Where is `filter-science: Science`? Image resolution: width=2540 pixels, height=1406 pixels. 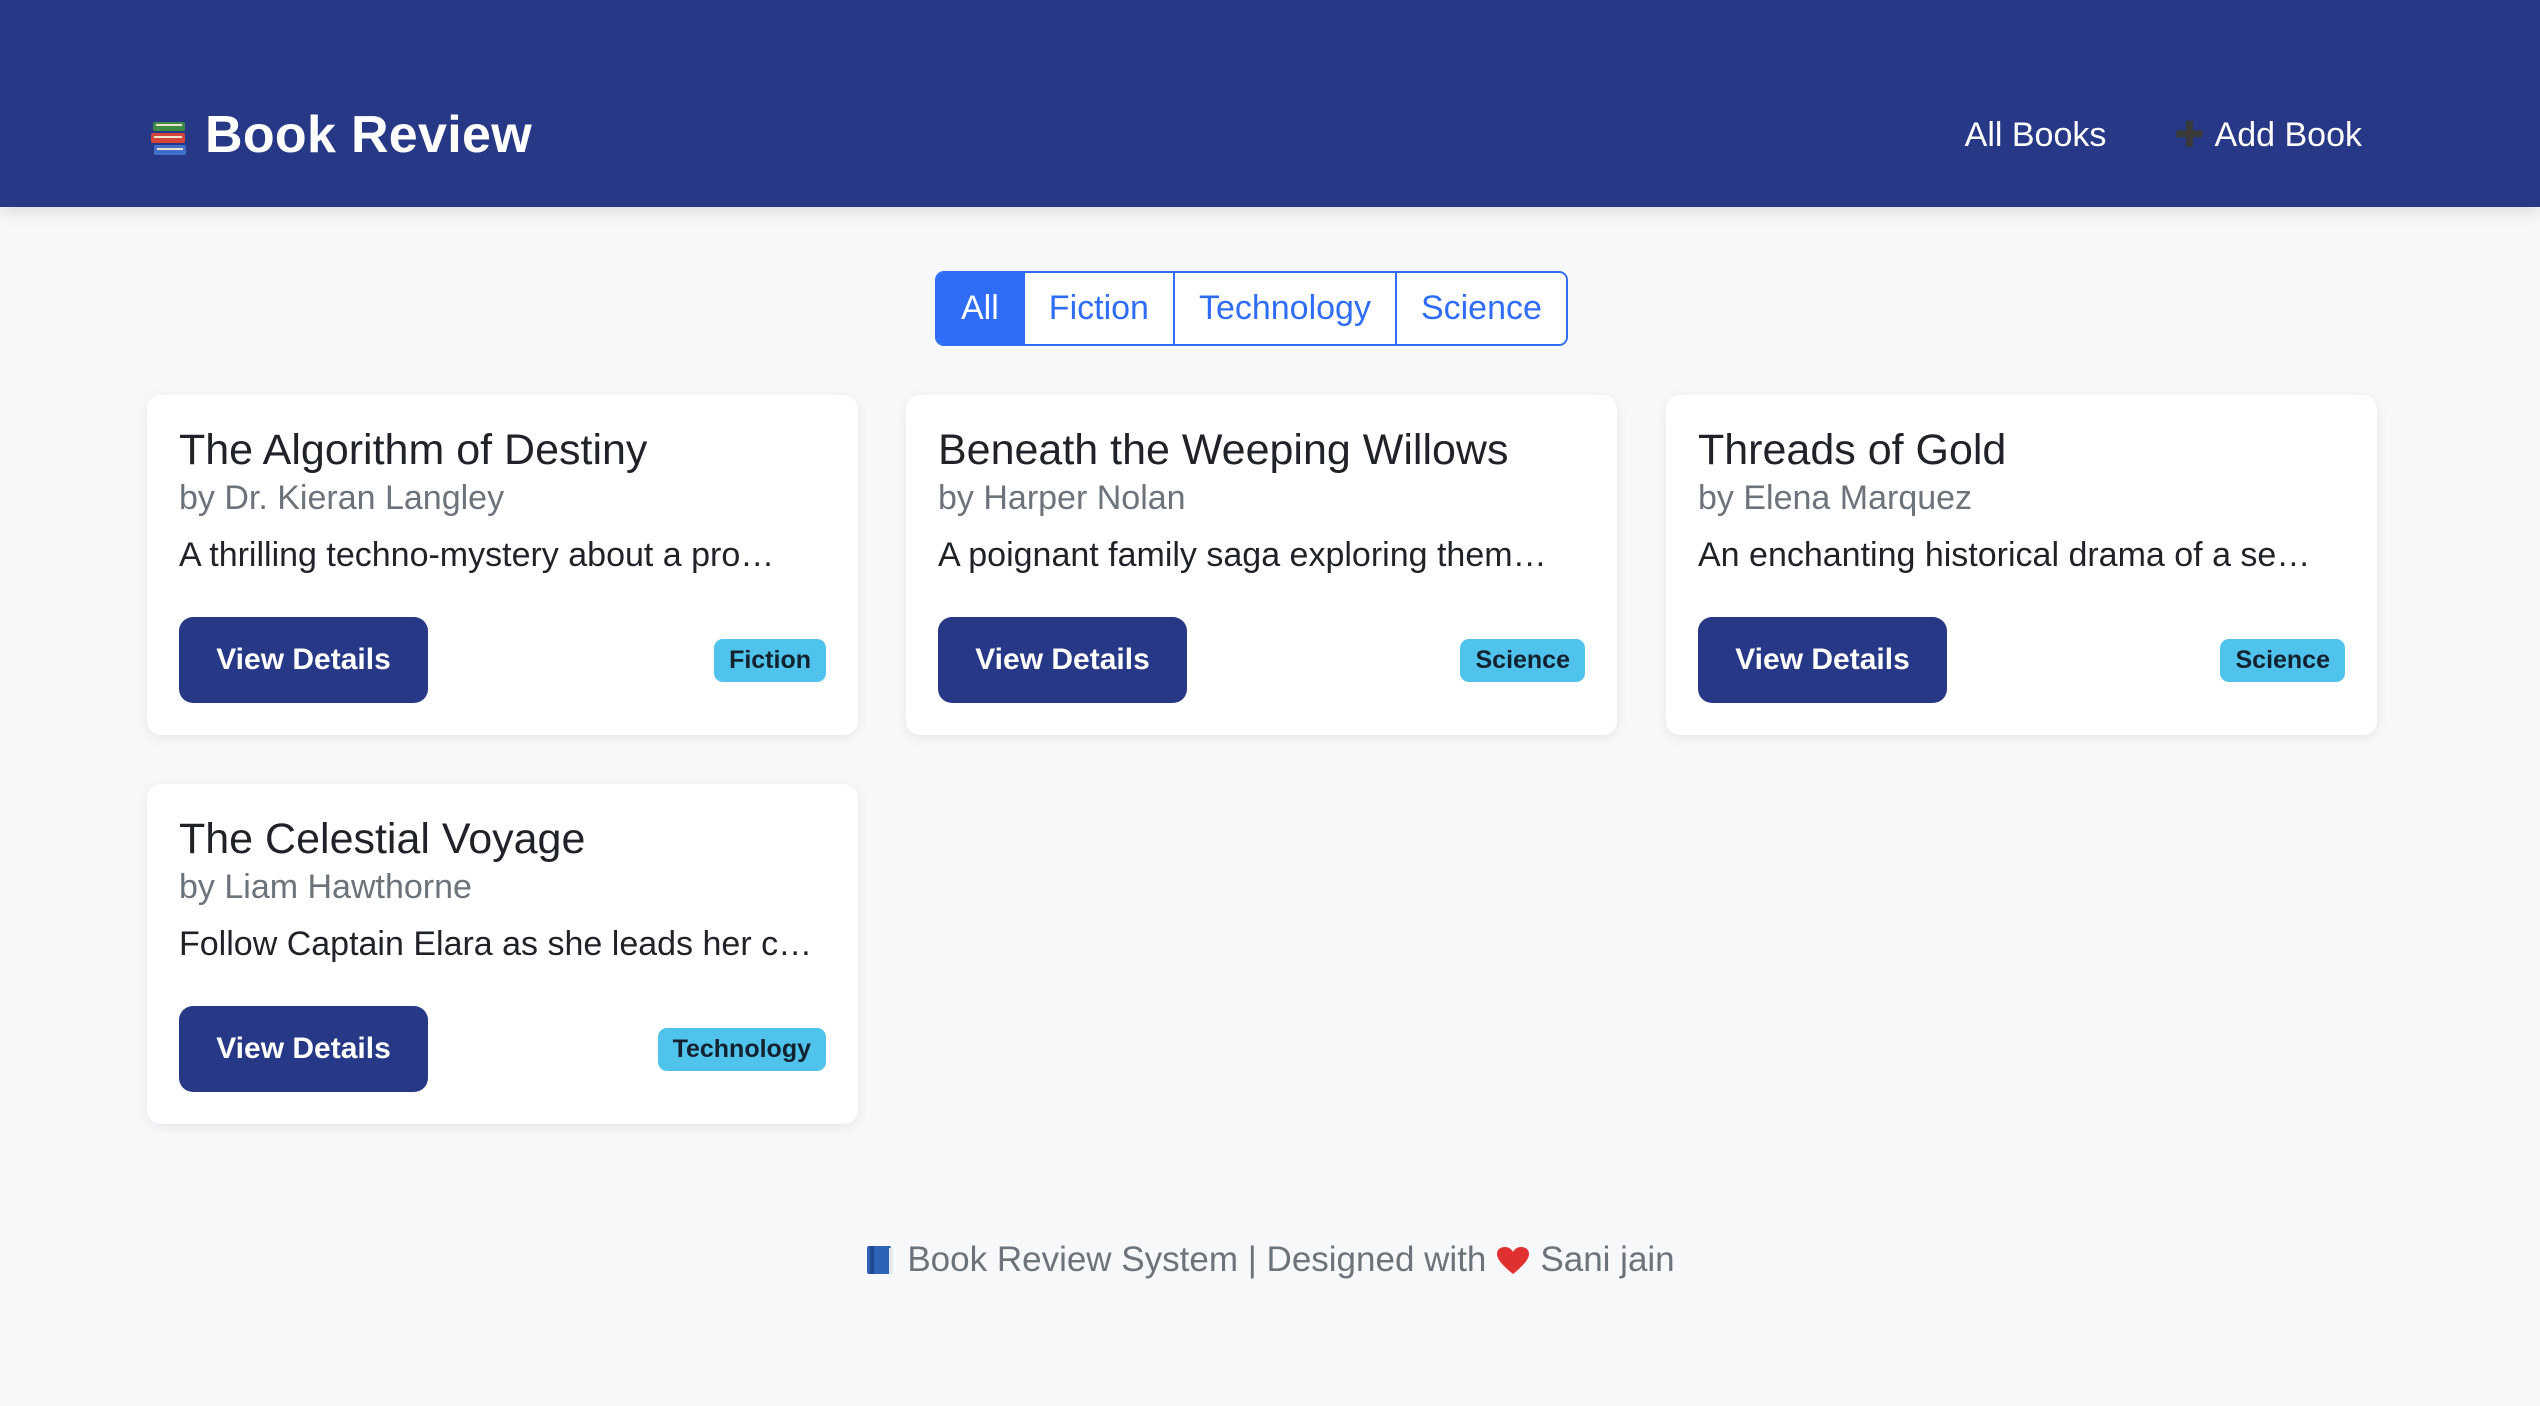 filter-science: Science is located at coordinates (1481, 308).